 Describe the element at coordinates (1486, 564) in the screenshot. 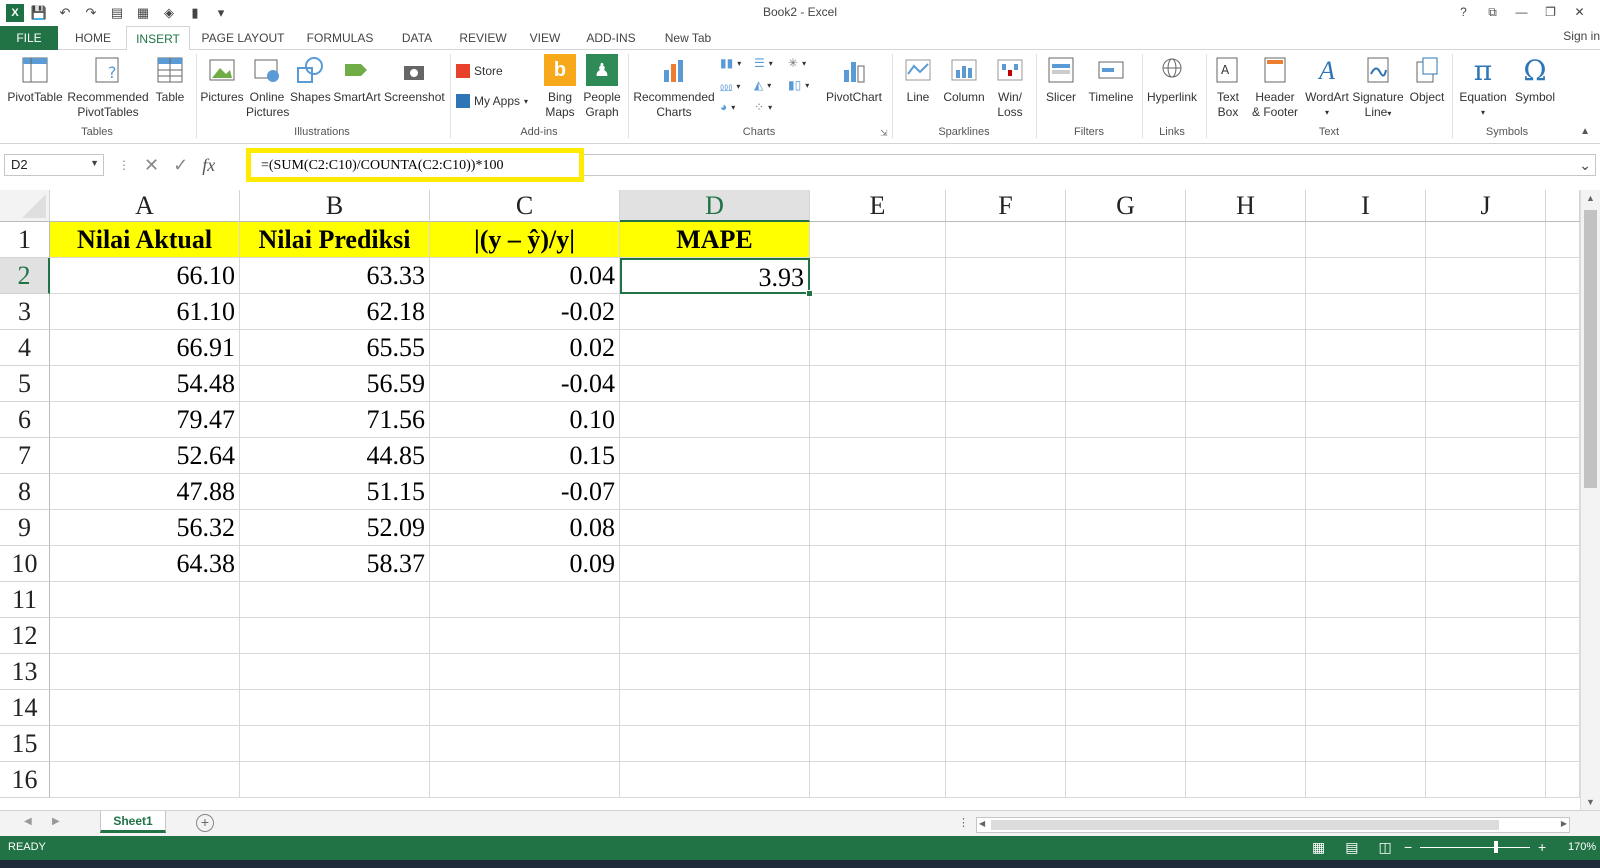

I see `cell-j10` at that location.